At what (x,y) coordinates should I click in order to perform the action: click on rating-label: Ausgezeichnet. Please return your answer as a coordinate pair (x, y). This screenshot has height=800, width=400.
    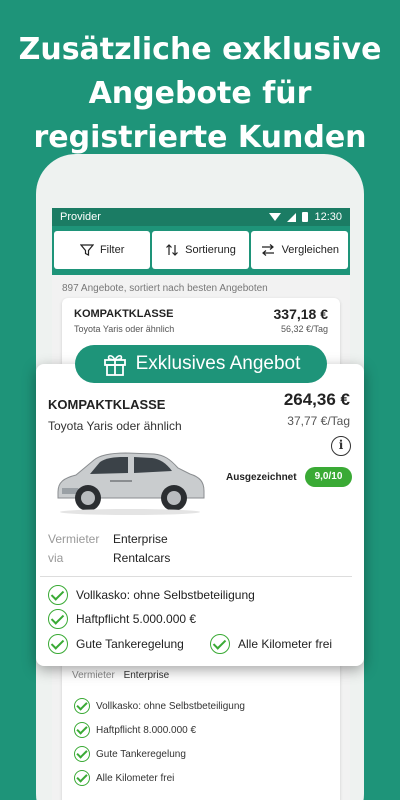
    Looking at the image, I should click on (261, 477).